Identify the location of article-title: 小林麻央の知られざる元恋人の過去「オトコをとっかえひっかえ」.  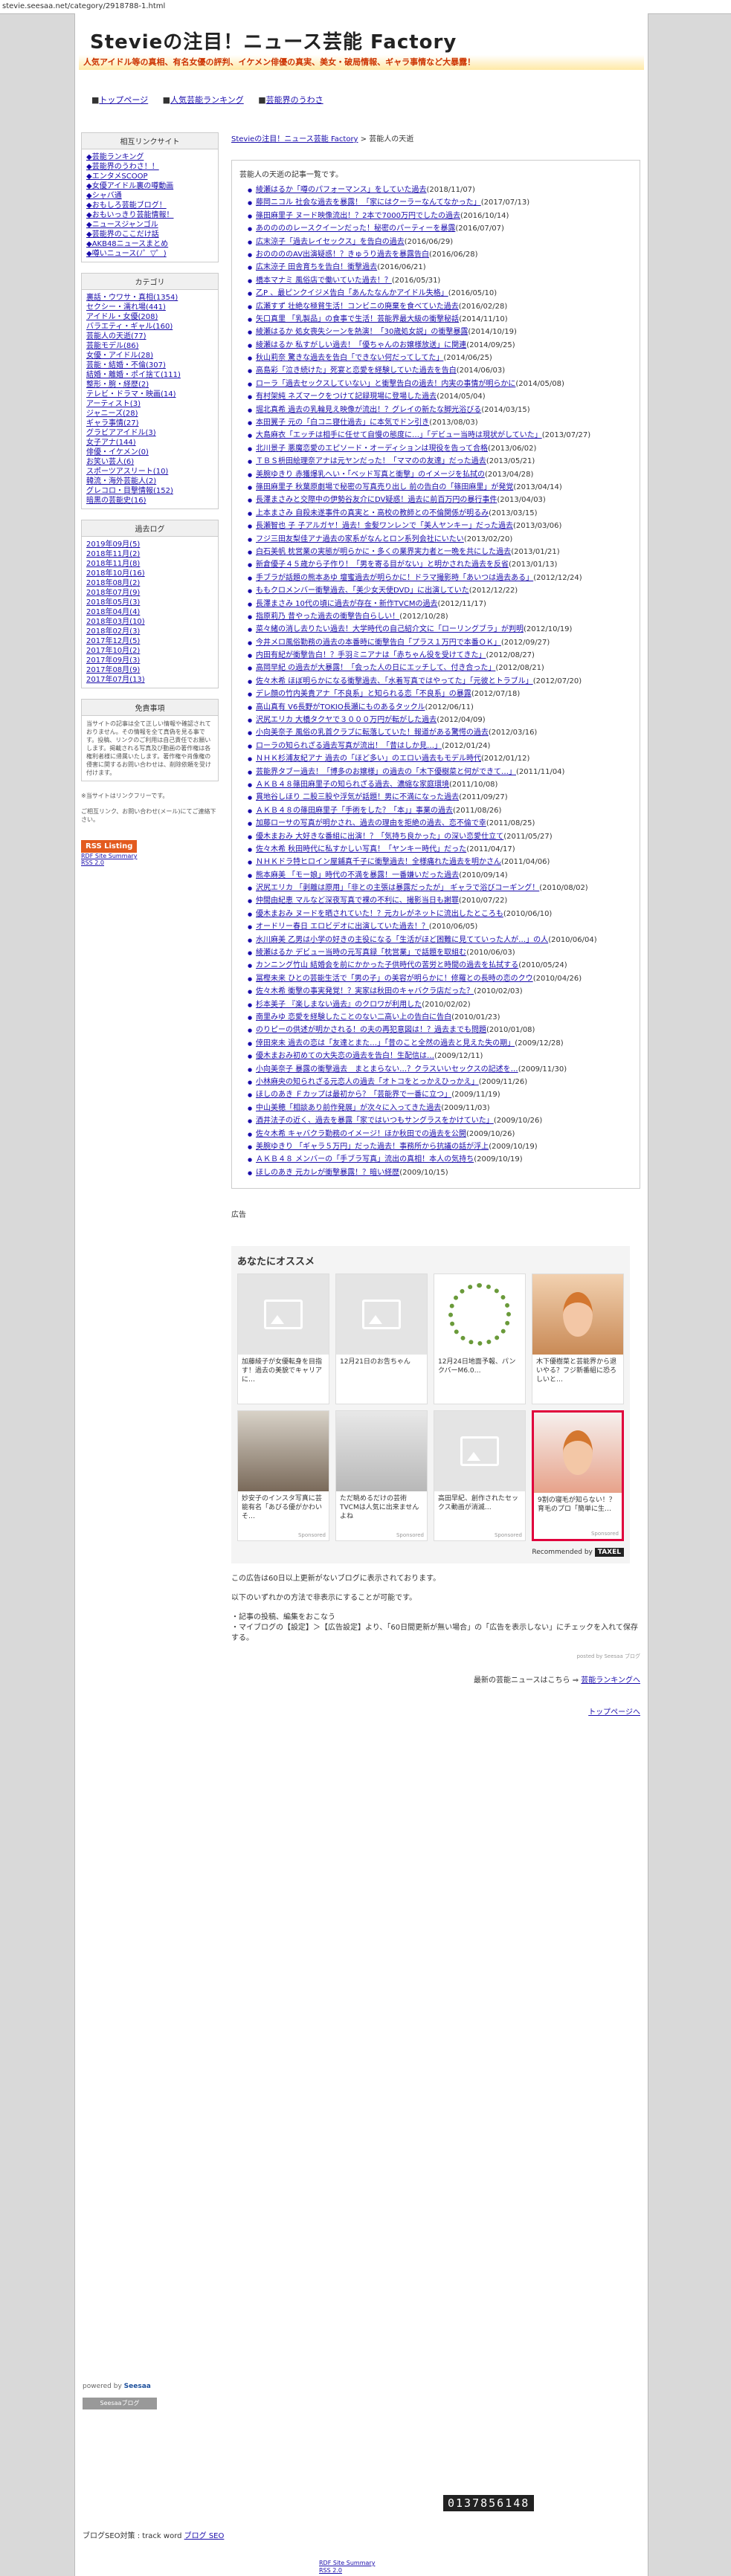
(367, 1082).